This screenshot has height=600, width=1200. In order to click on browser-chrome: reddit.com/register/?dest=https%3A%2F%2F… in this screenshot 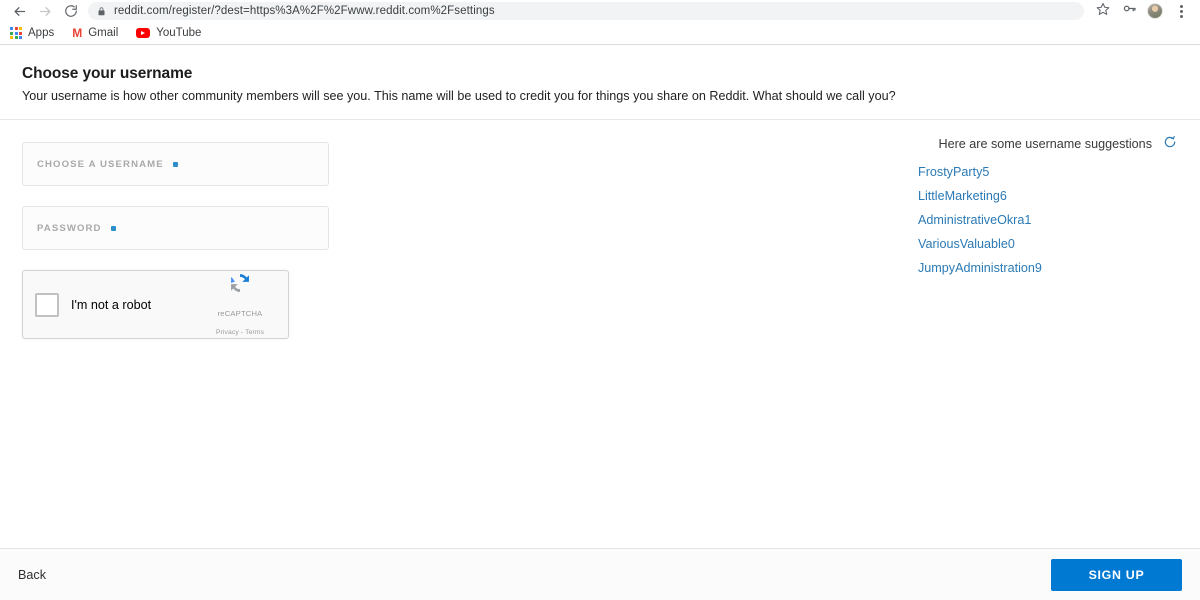, I will do `click(600, 22)`.